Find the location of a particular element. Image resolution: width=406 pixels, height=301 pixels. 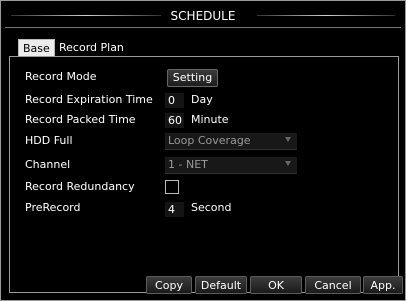

record-packed-label: Record Packed Time is located at coordinates (80, 119).